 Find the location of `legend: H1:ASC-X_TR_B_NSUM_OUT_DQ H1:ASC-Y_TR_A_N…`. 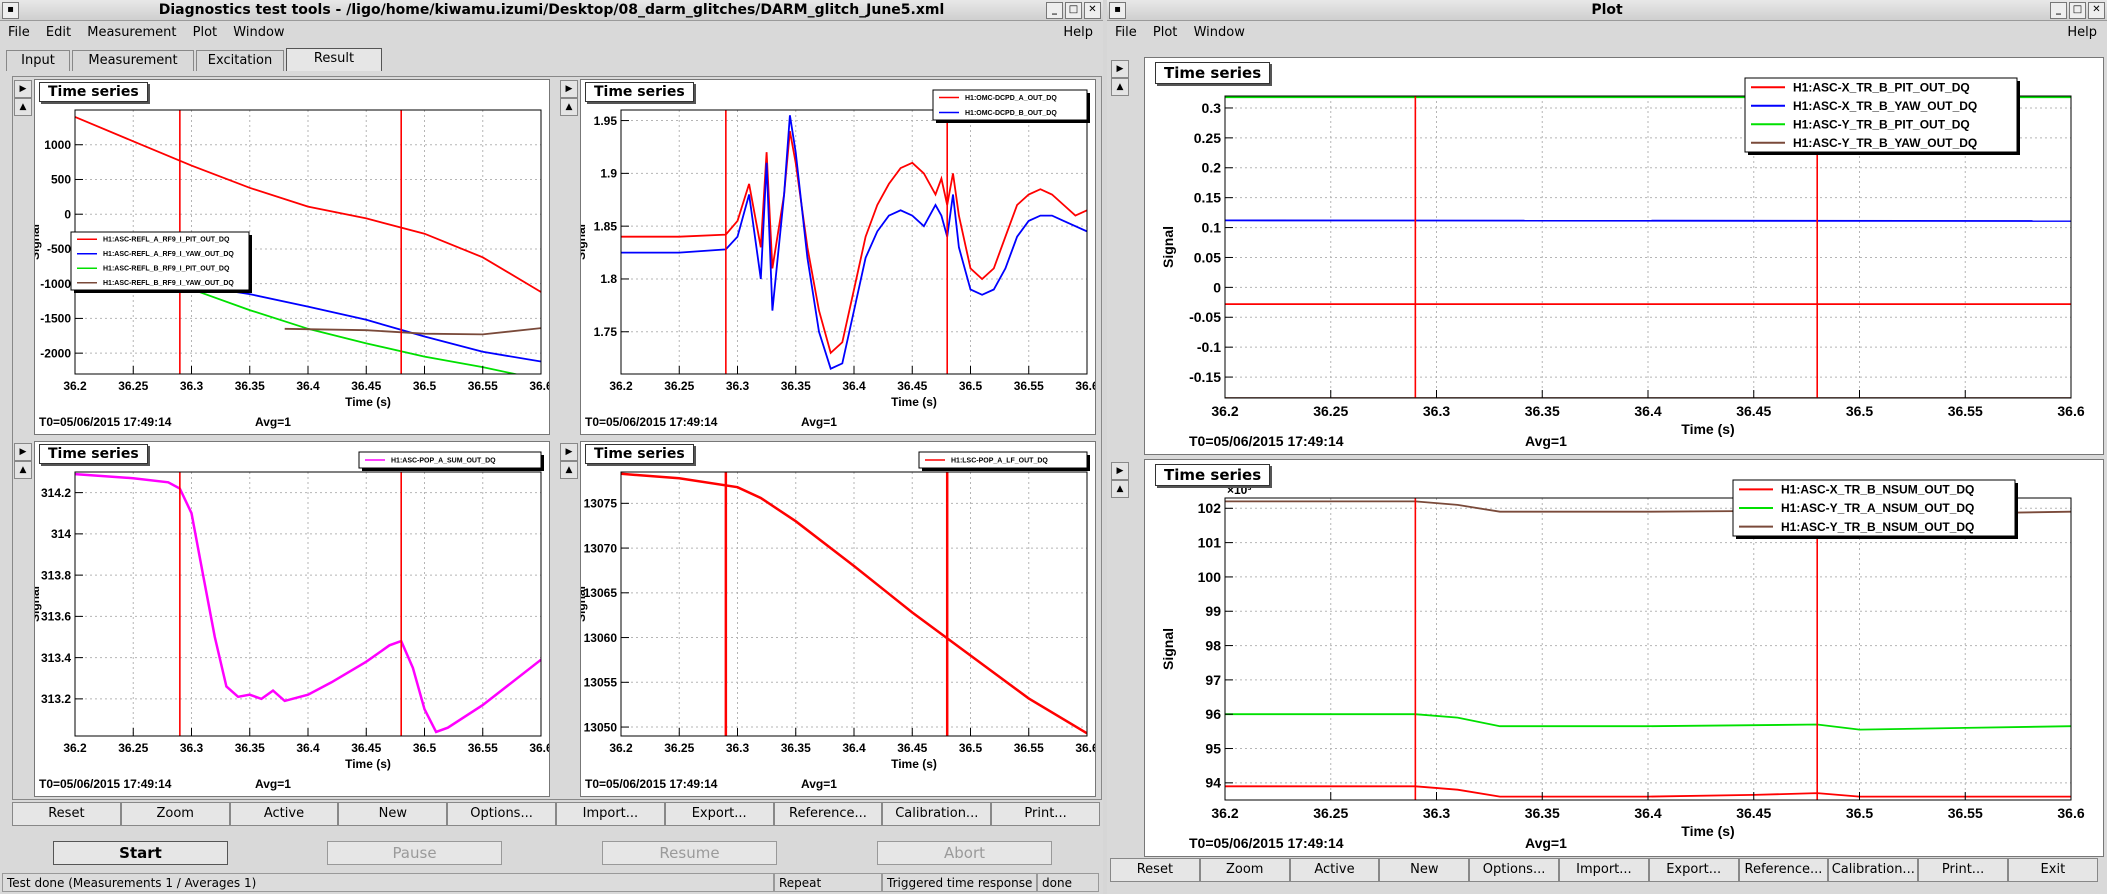

legend: H1:ASC-X_TR_B_NSUM_OUT_DQ H1:ASC-Y_TR_A_N… is located at coordinates (1875, 509).